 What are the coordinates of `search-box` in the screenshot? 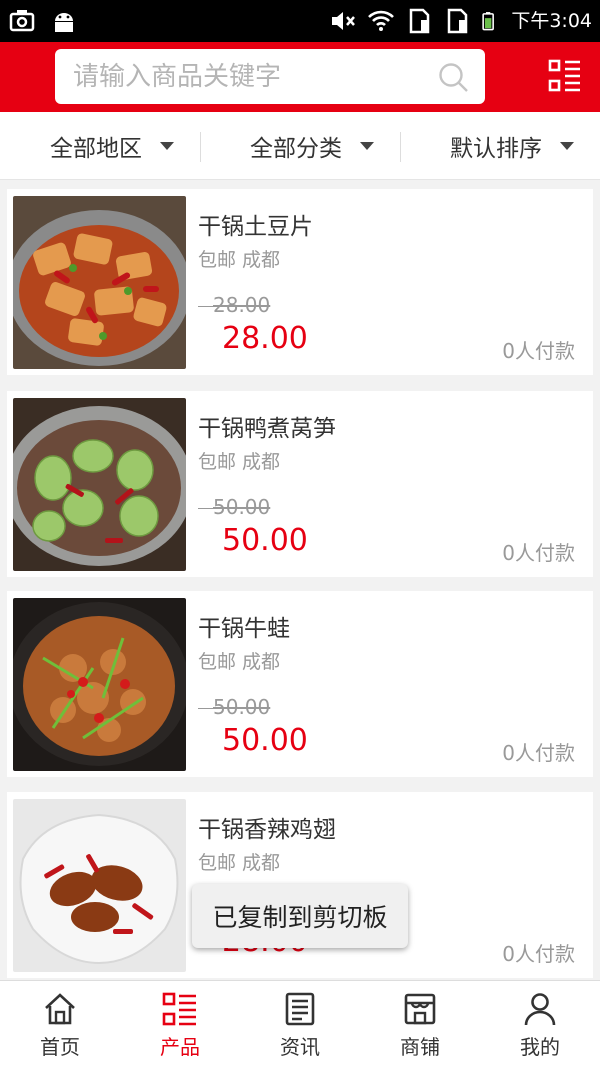 It's located at (270, 76).